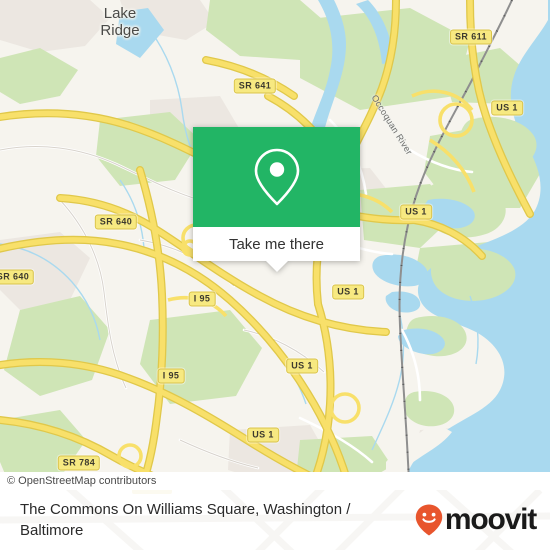  What do you see at coordinates (490, 519) in the screenshot?
I see `moovit-wordmark: moovit` at bounding box center [490, 519].